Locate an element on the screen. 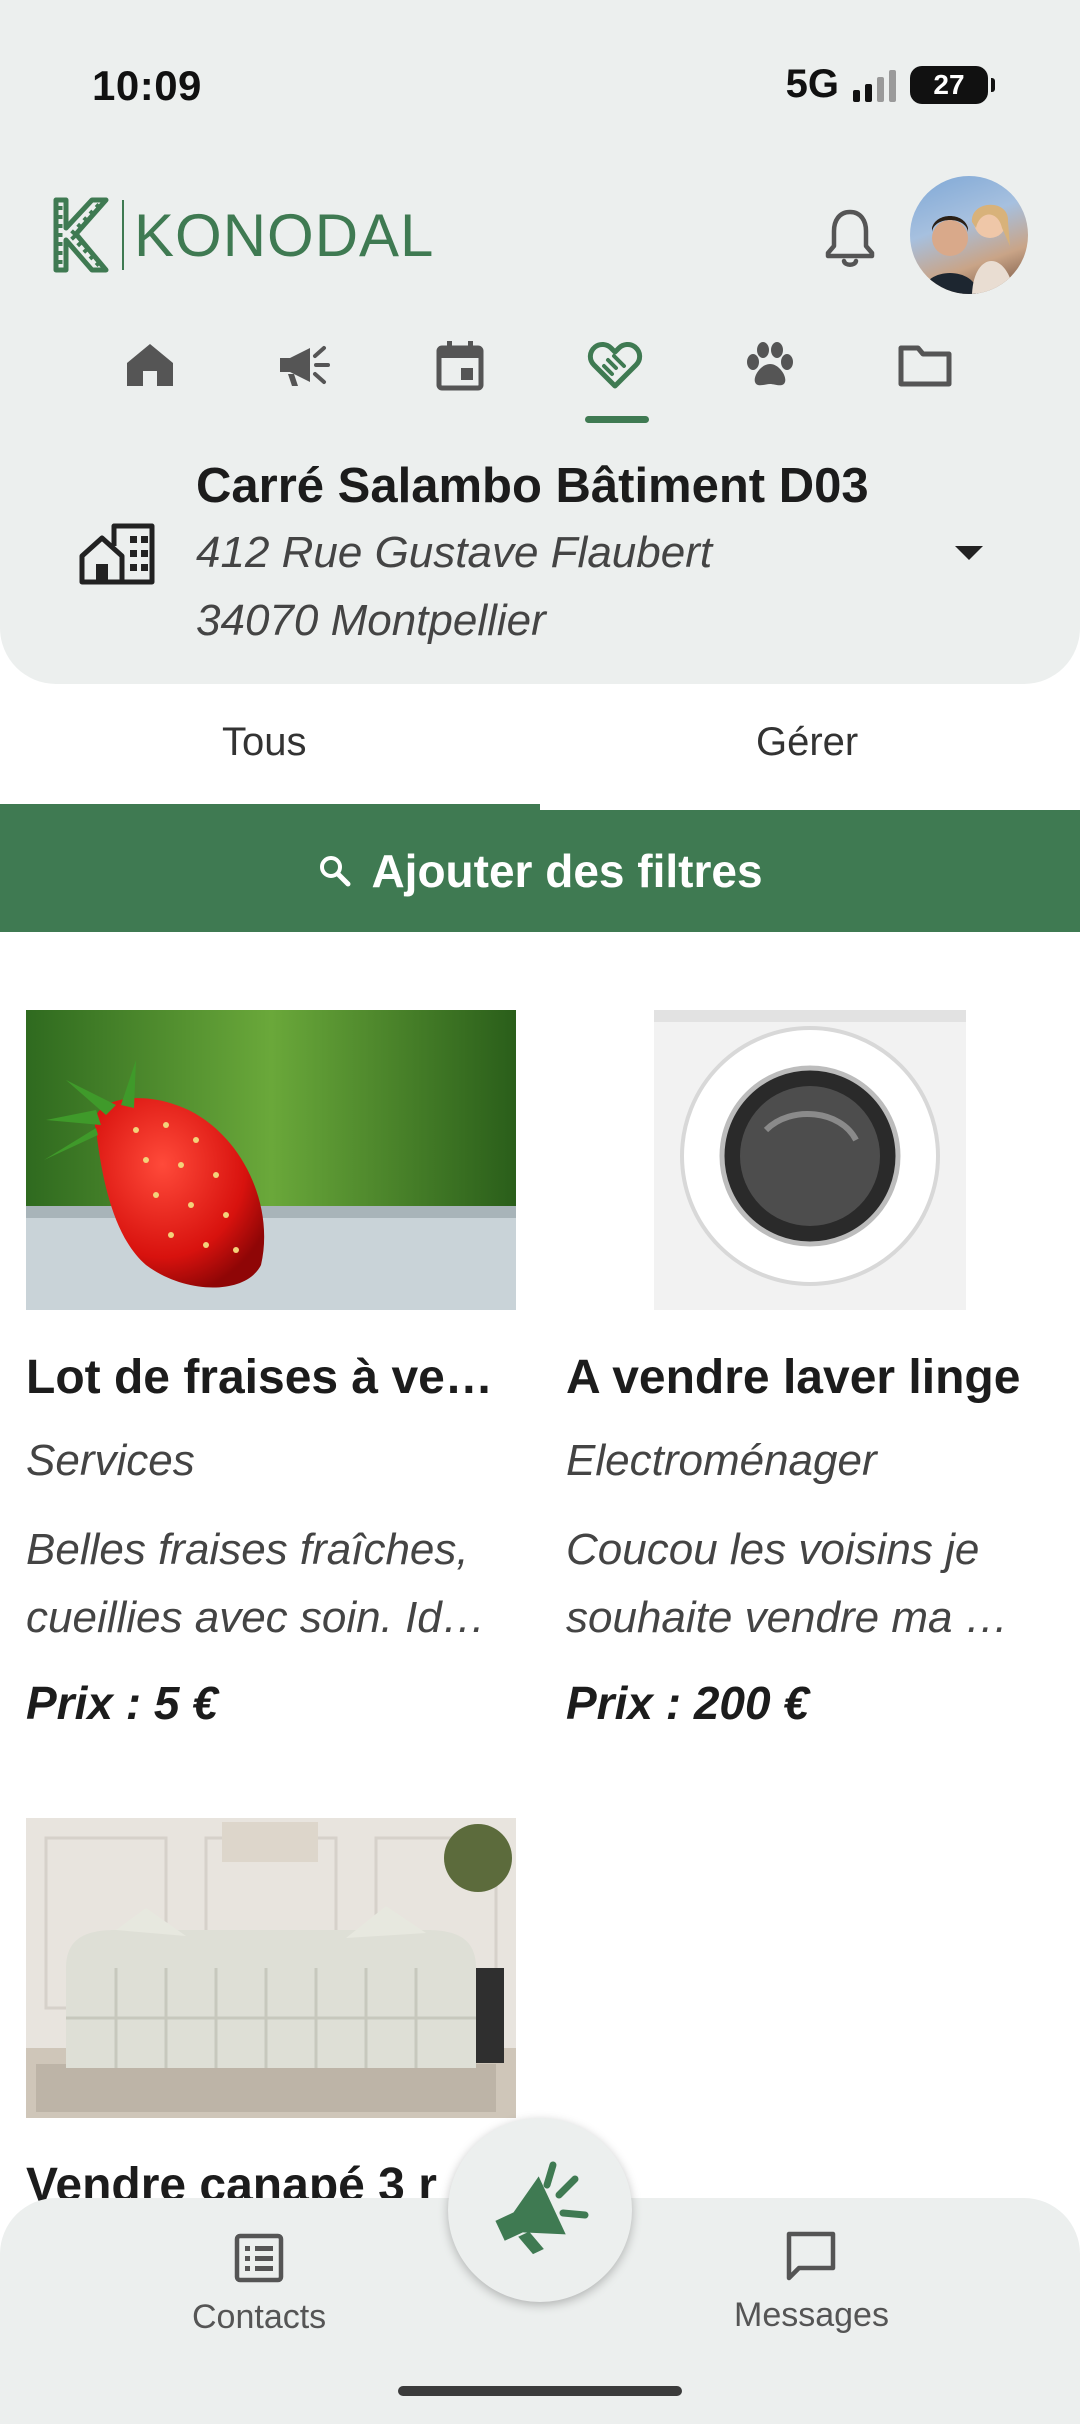  nav-marketplace is located at coordinates (615, 365).